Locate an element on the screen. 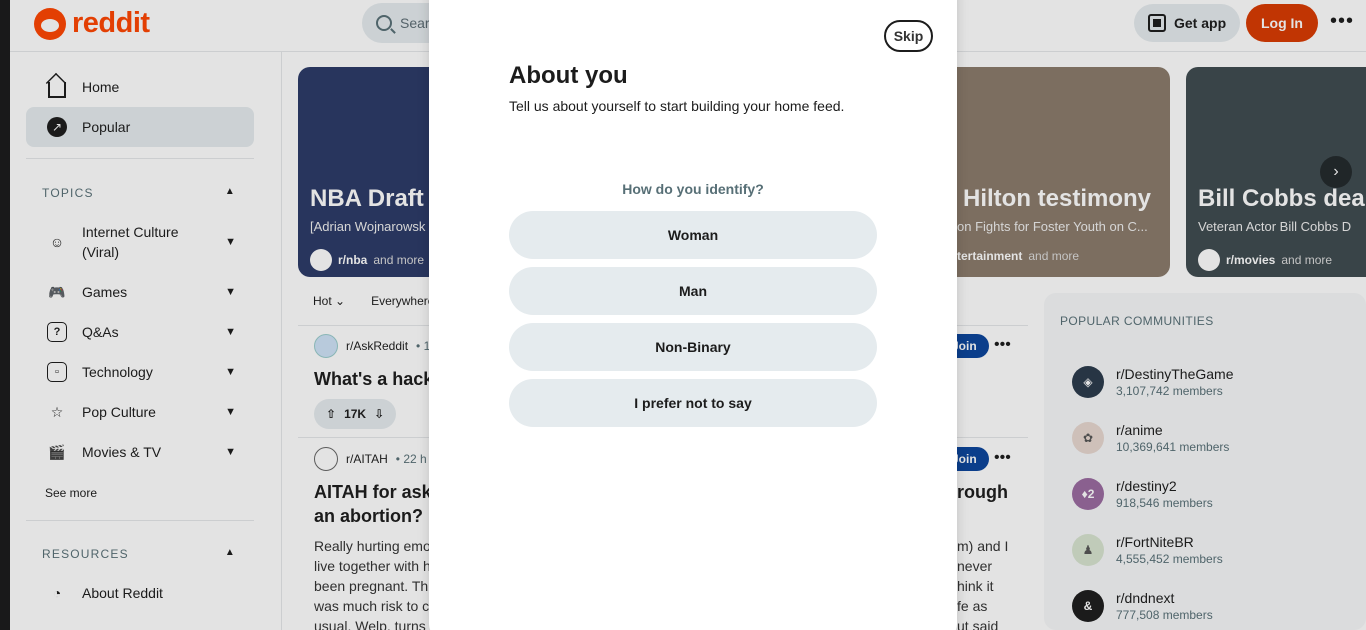 The image size is (1366, 630). option-man-button: Man is located at coordinates (693, 291).